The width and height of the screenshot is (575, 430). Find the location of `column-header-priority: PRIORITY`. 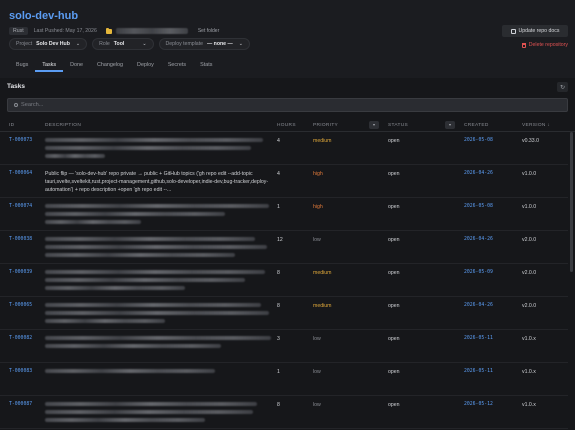

column-header-priority: PRIORITY is located at coordinates (325, 125).